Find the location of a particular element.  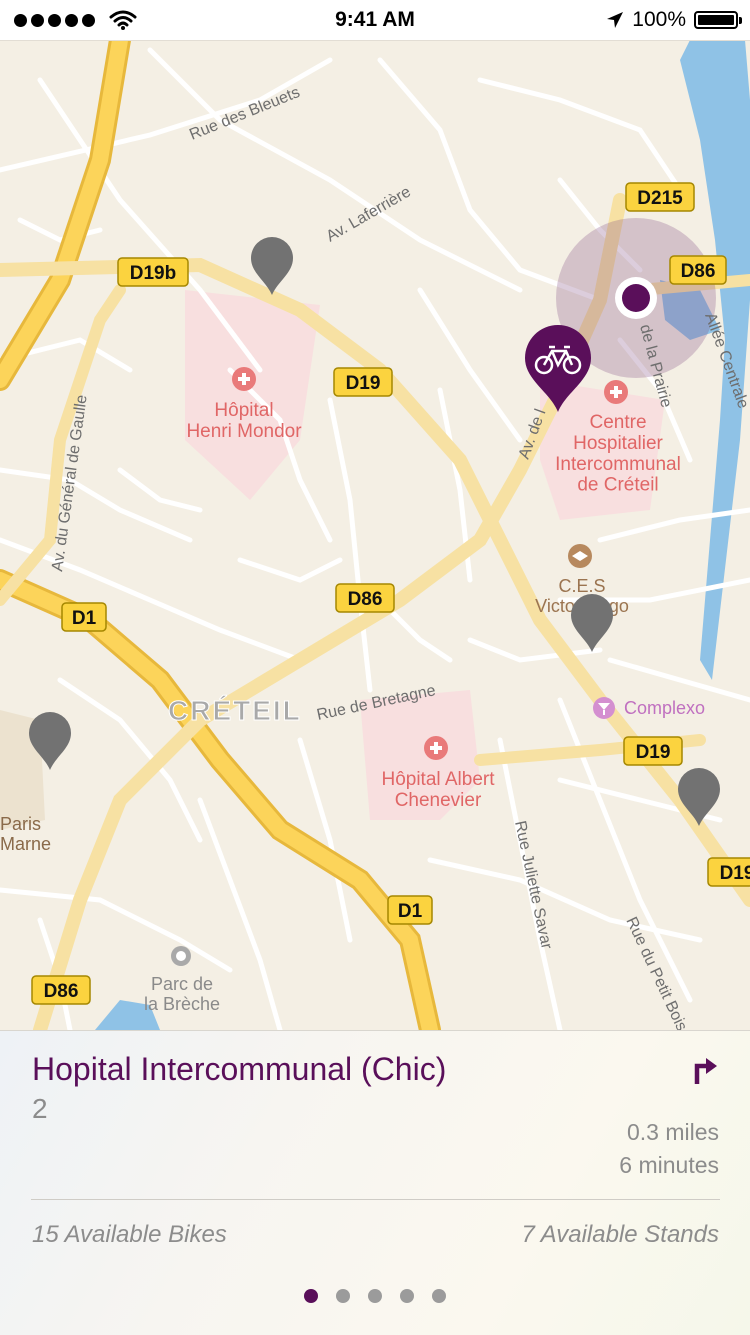

svg-text: D215 is located at coordinates (660, 198).